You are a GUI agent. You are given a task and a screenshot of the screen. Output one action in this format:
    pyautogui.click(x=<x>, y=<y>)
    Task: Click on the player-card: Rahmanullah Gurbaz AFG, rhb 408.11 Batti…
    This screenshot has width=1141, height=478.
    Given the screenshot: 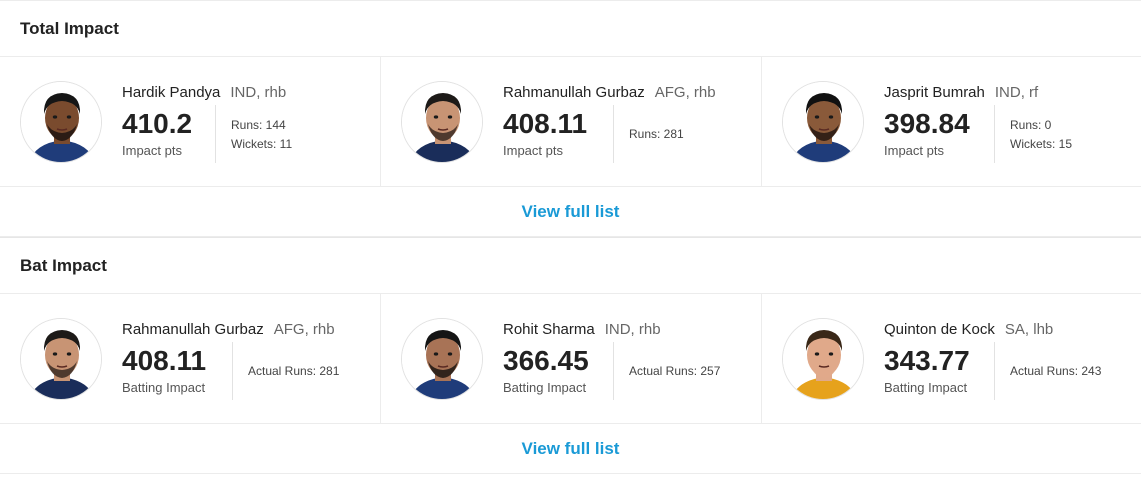 What is the action you would take?
    pyautogui.click(x=190, y=359)
    